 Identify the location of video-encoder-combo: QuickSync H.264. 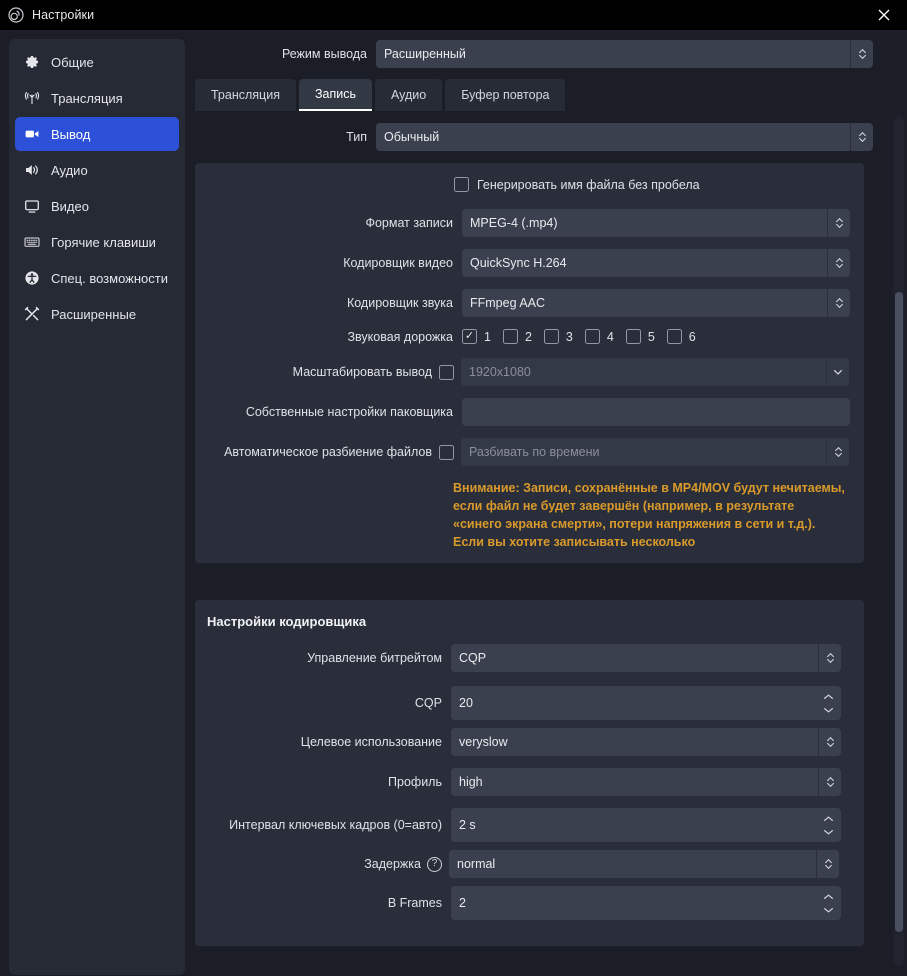
(656, 263).